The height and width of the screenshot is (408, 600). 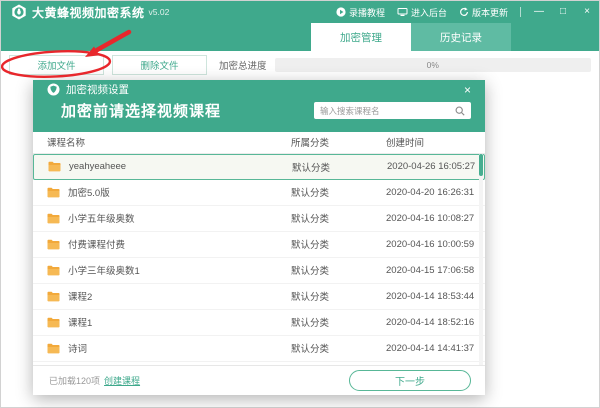 I want to click on course-search-input, so click(x=387, y=110).